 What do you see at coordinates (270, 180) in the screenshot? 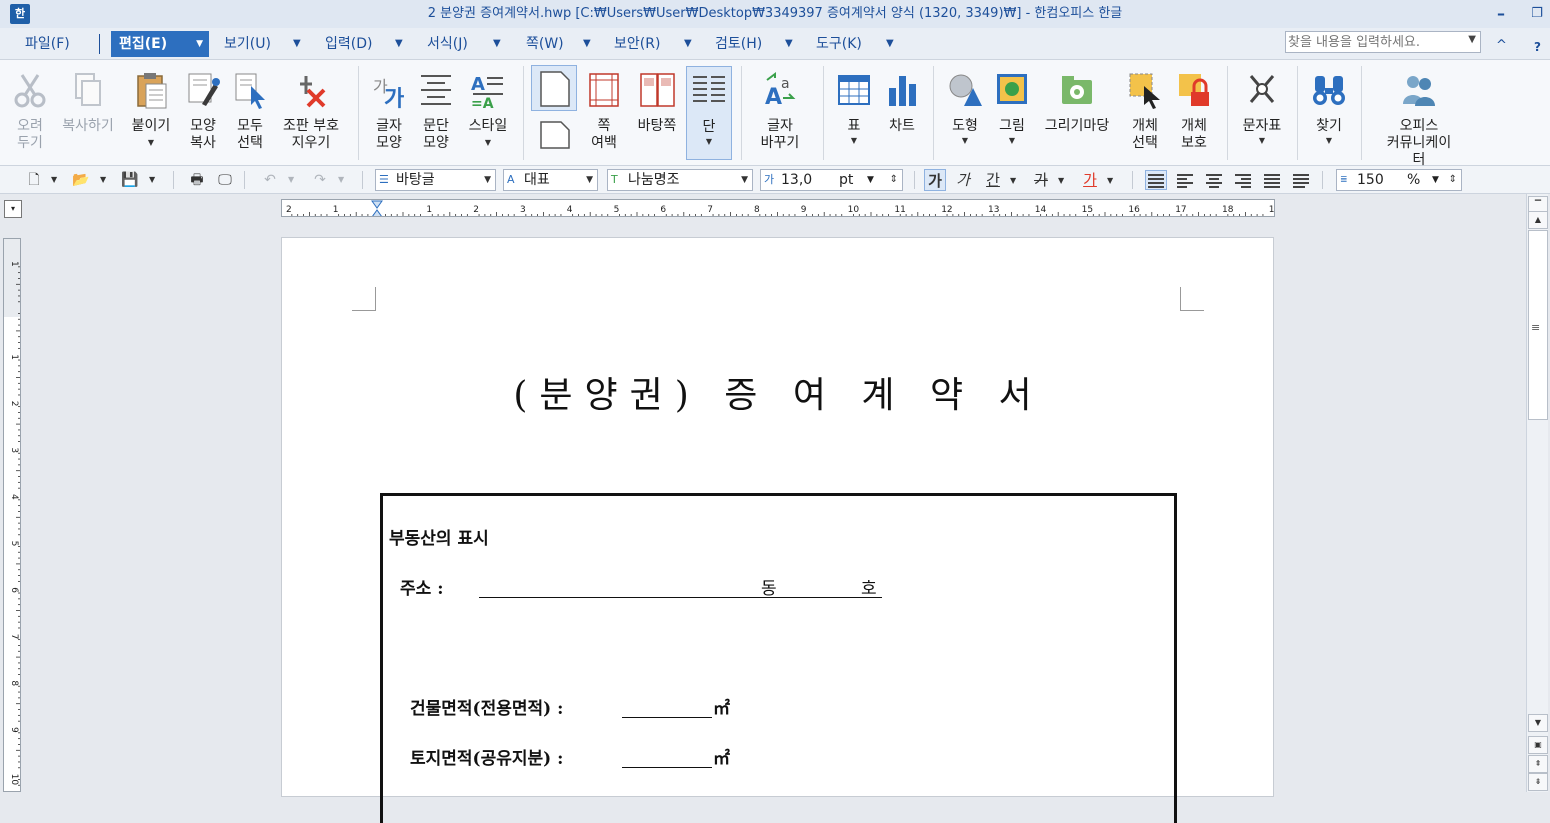
I see `undo-icon: ↶` at bounding box center [270, 180].